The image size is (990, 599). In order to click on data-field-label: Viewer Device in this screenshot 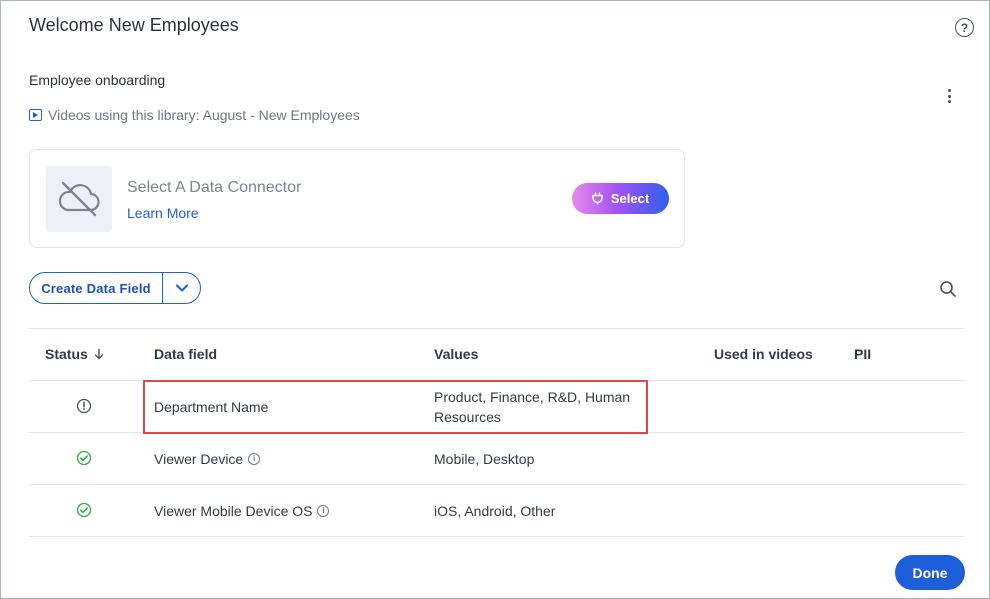, I will do `click(199, 459)`.